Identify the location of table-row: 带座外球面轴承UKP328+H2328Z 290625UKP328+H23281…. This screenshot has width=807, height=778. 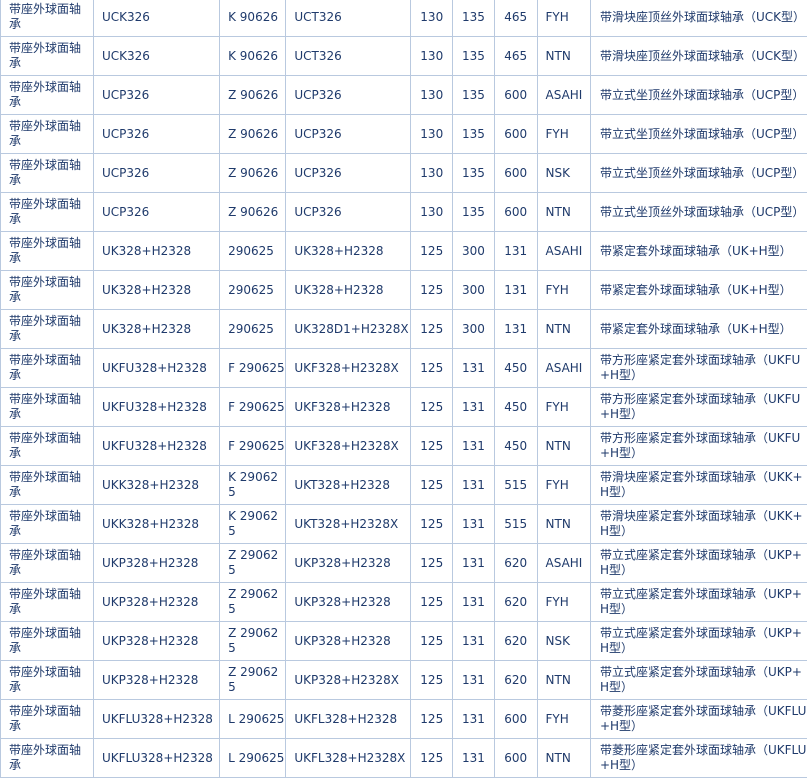
(404, 602).